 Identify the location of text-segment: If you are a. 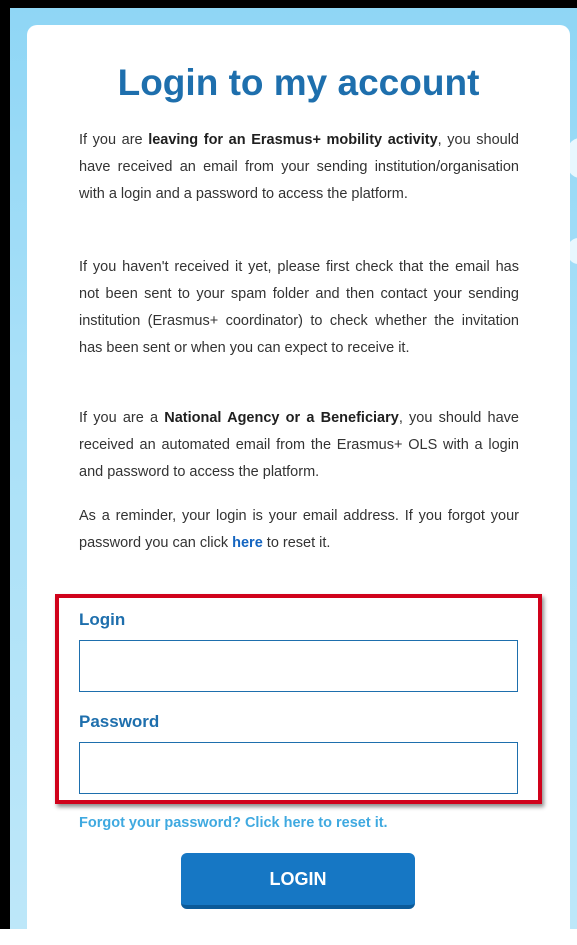
(122, 418).